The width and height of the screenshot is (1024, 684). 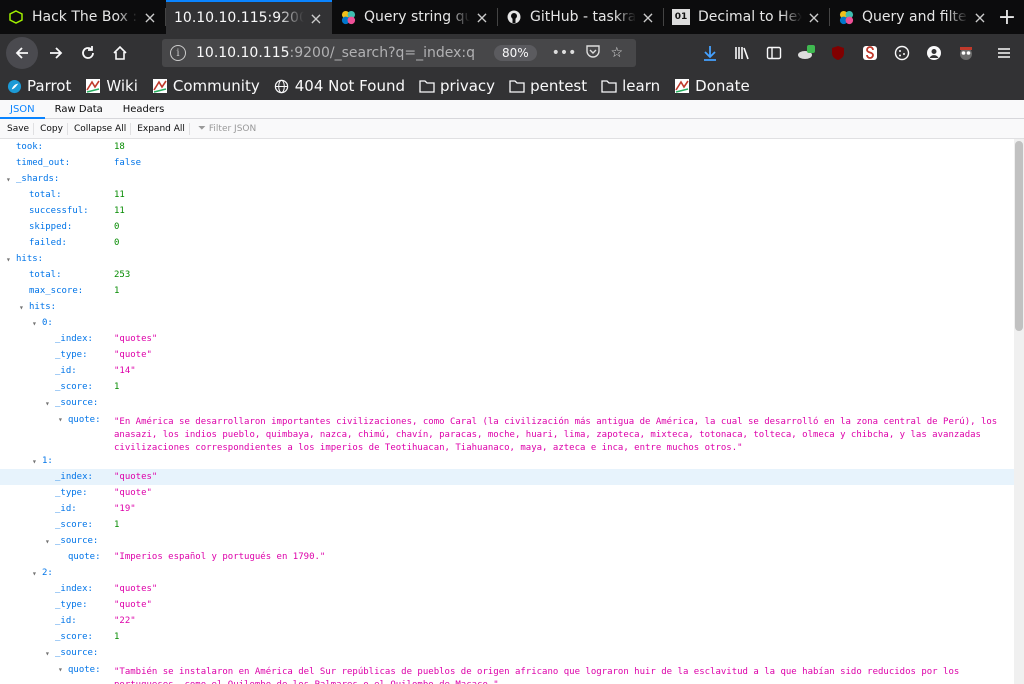 I want to click on json-row: skipped: 0, so click(x=512, y=227).